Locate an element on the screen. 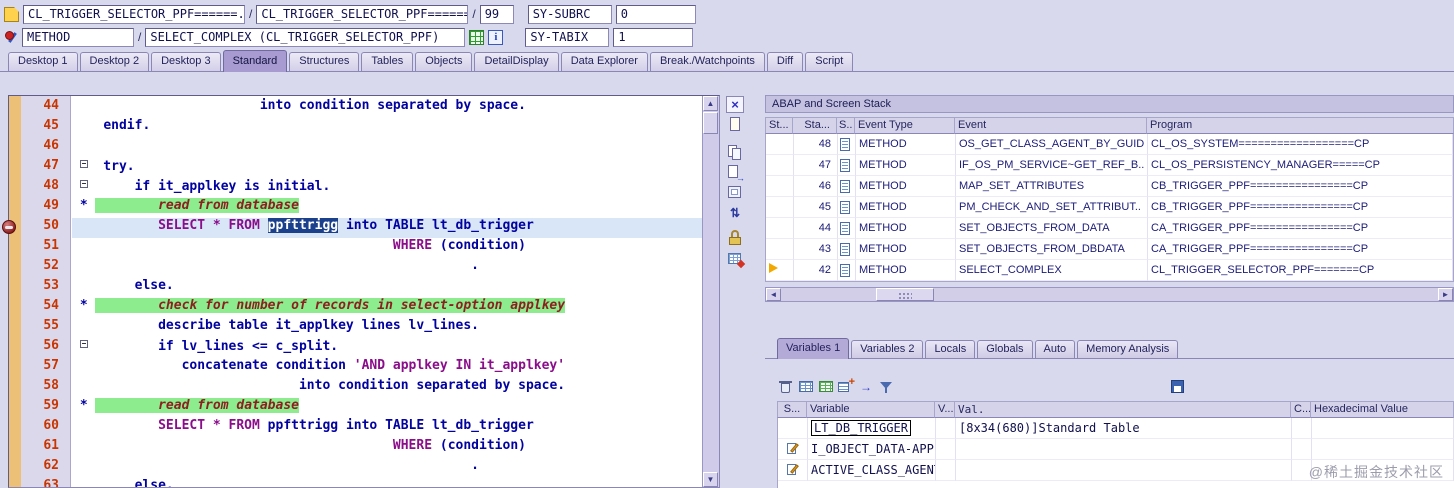 The width and height of the screenshot is (1454, 488). tab-globals: Globals is located at coordinates (1005, 349).